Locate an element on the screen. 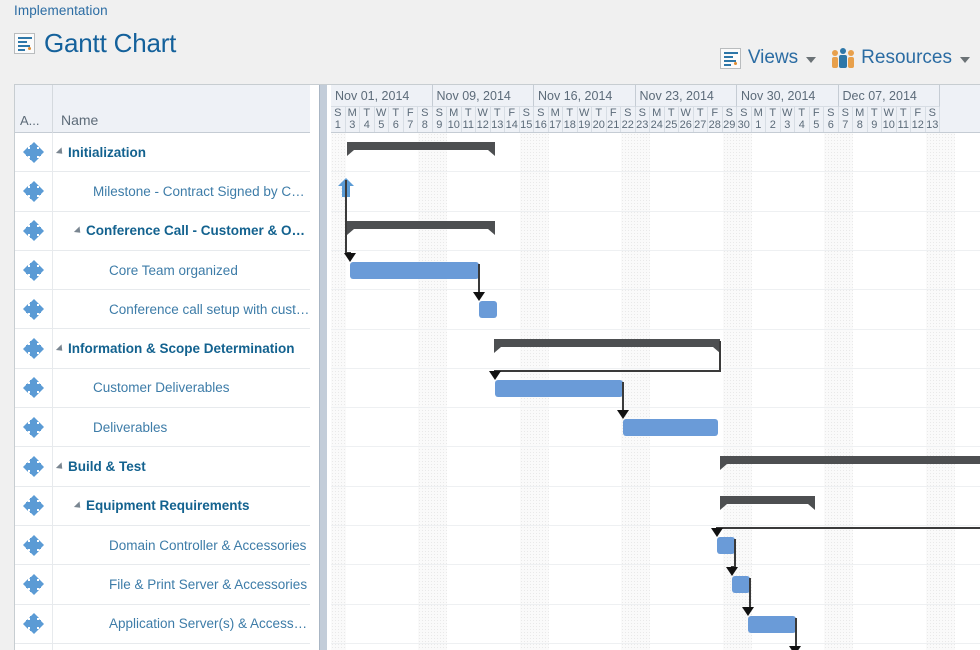  splitter-handle is located at coordinates (323, 367).